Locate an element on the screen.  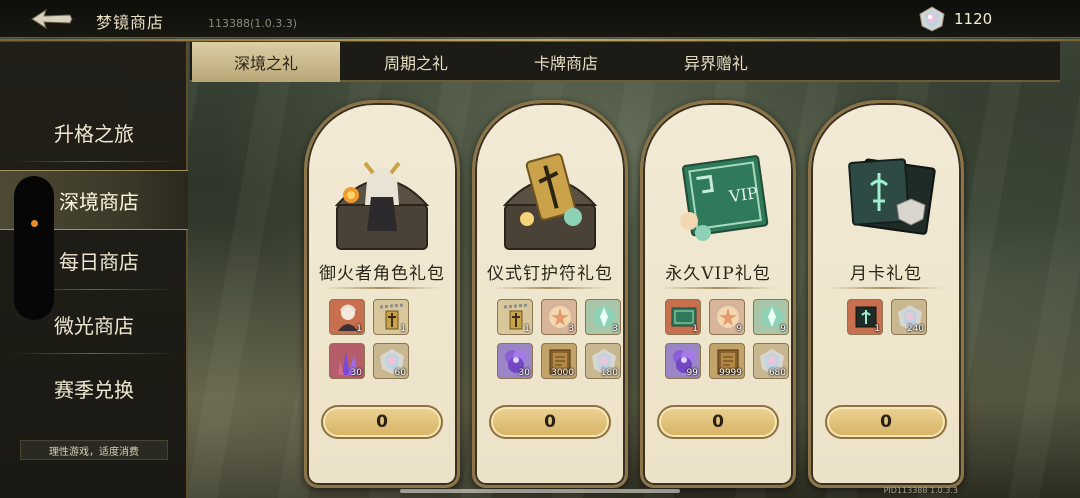
character-chest-icon is located at coordinates (382, 205).